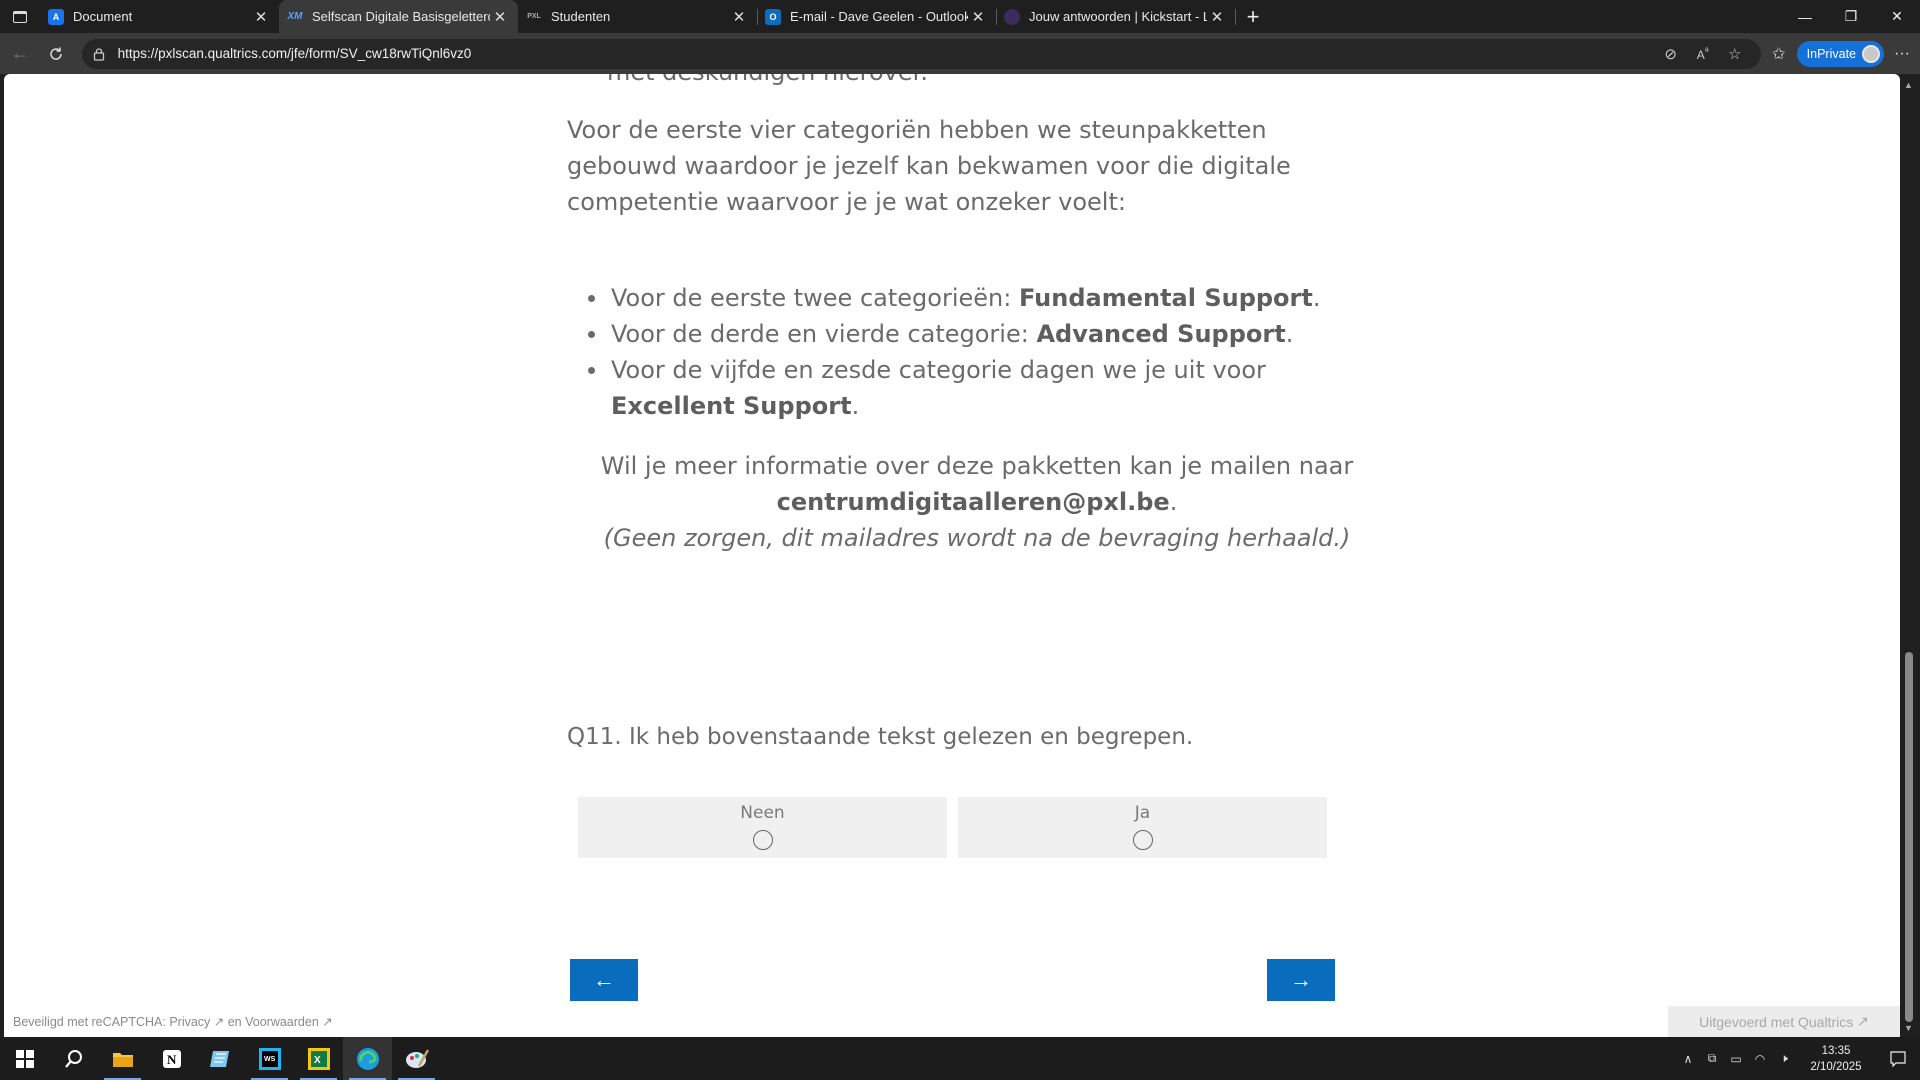 This screenshot has width=1920, height=1080. Describe the element at coordinates (1902, 54) in the screenshot. I see `more-options-icon: ···` at that location.